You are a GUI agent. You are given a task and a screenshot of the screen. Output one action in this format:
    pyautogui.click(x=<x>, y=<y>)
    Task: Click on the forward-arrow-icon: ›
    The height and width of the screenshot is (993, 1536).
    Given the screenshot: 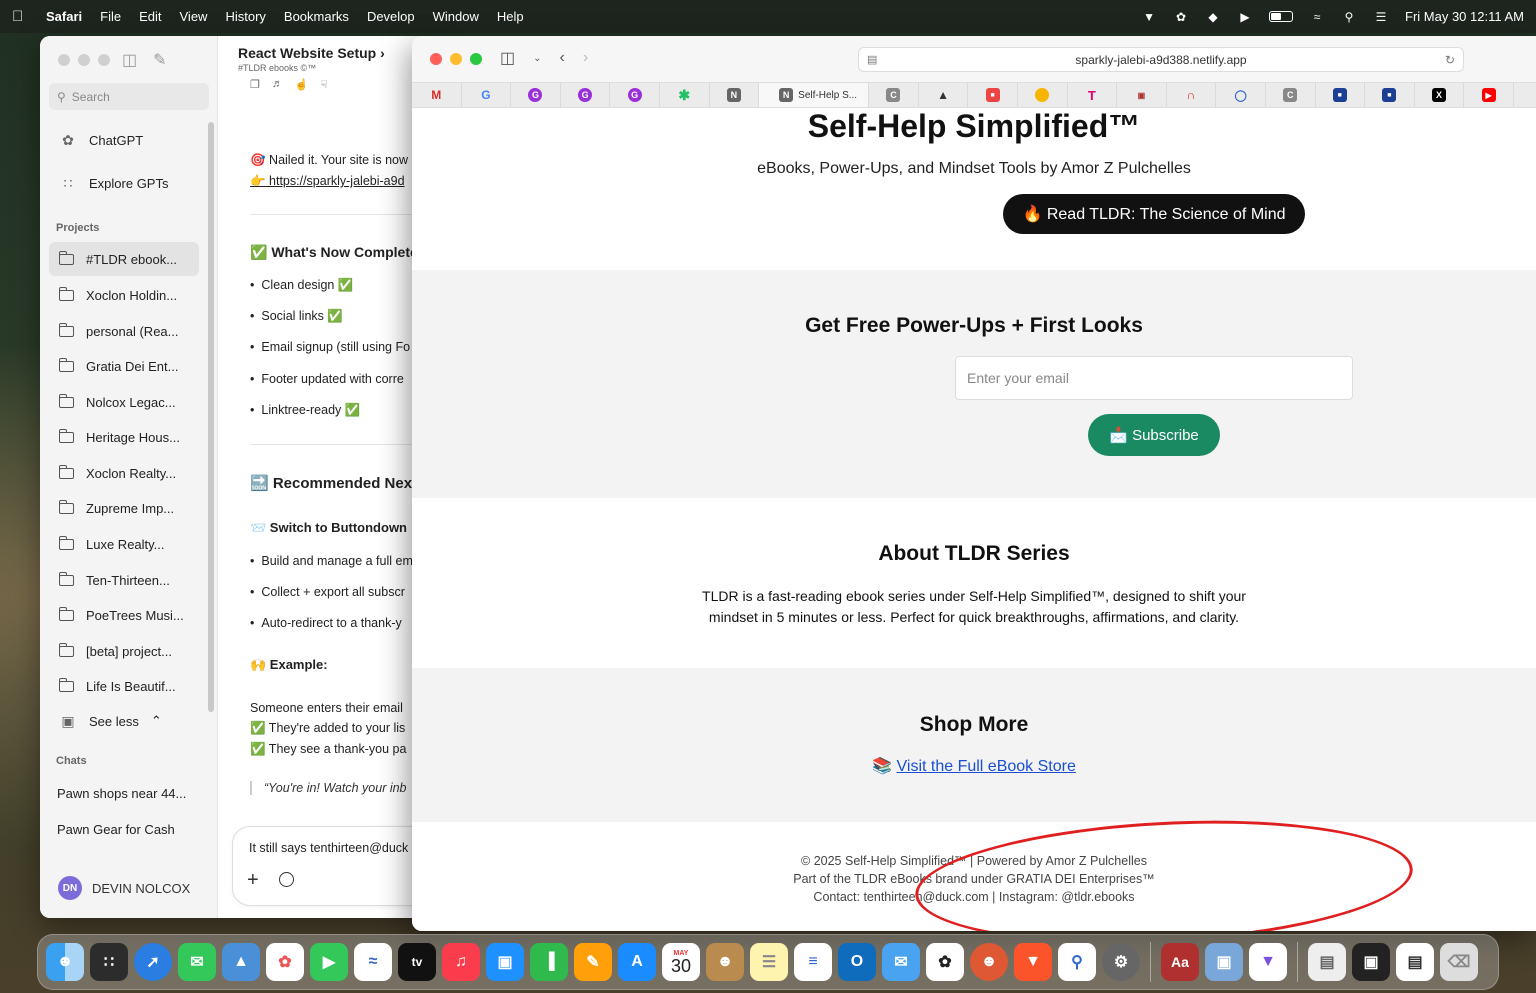 What is the action you would take?
    pyautogui.click(x=585, y=58)
    